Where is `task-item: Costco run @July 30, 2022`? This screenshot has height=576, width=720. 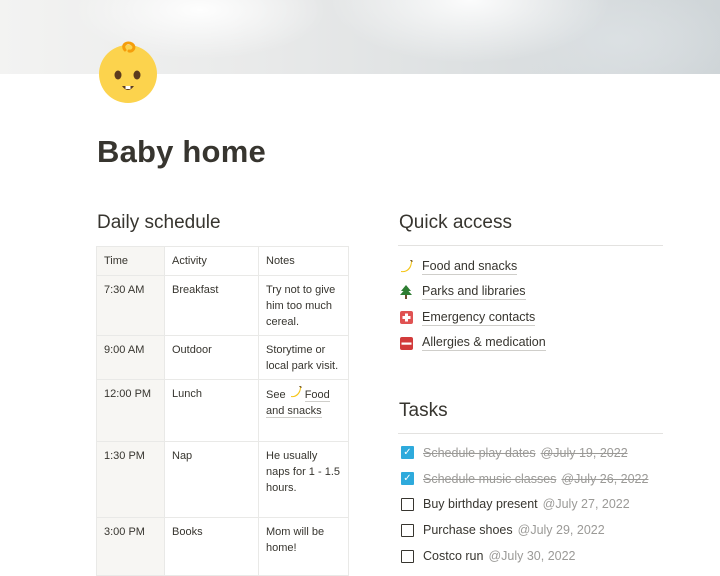 task-item: Costco run @July 30, 2022 is located at coordinates (524, 556).